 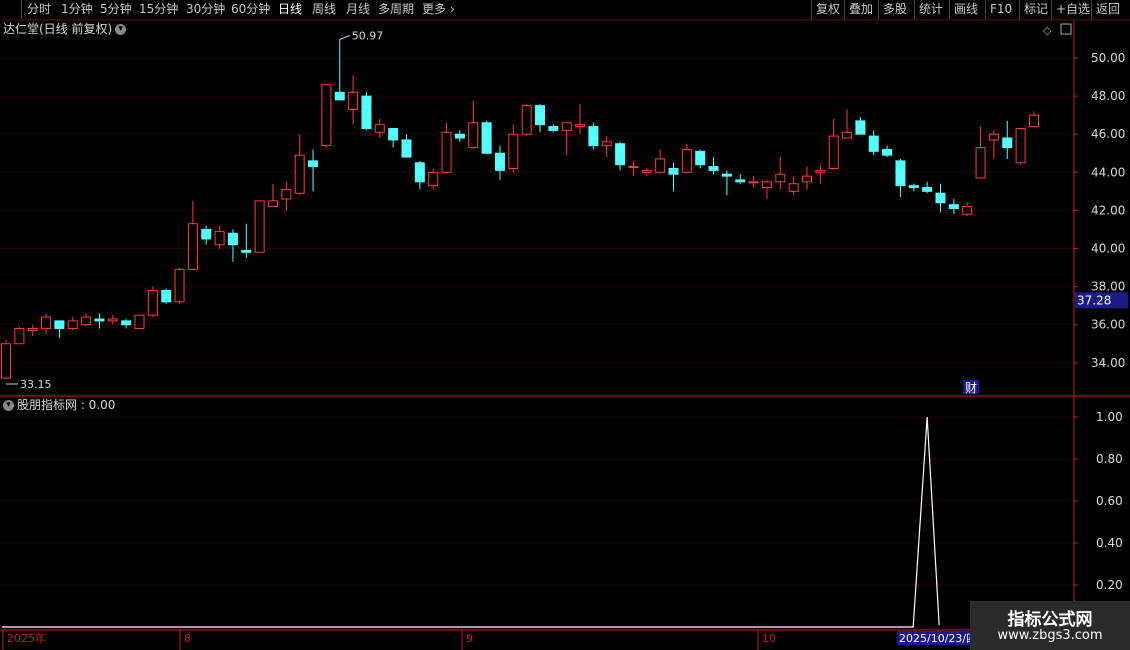 I want to click on chart-title: 达仁堂(日线 前复权) ▾, so click(x=65, y=29).